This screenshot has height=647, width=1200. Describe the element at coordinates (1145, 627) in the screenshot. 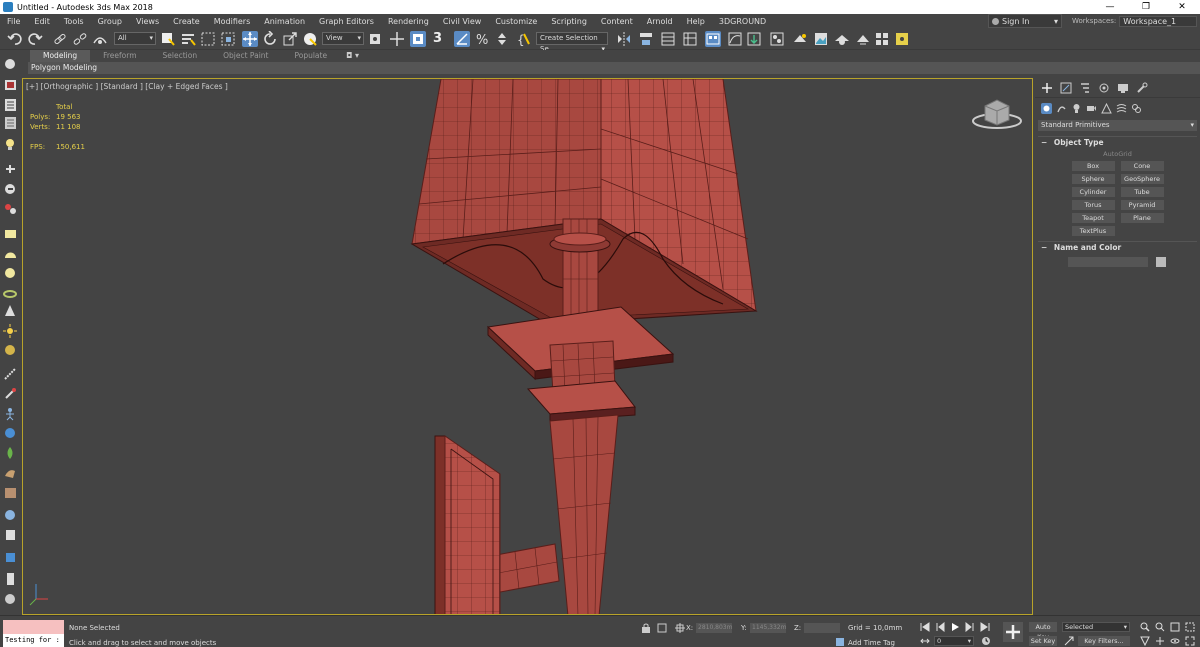

I see `zoom-icon` at that location.